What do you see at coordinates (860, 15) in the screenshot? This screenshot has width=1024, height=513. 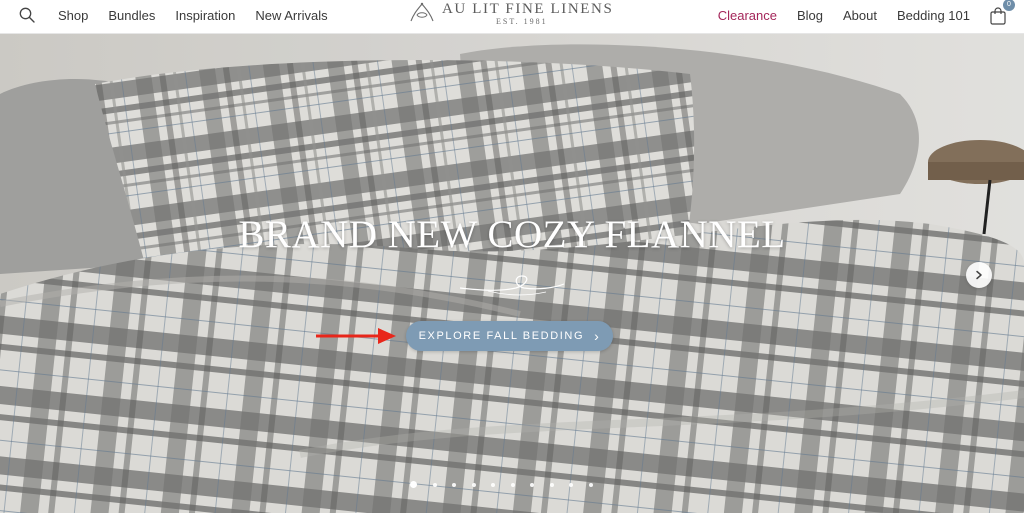 I see `nav-about: About` at bounding box center [860, 15].